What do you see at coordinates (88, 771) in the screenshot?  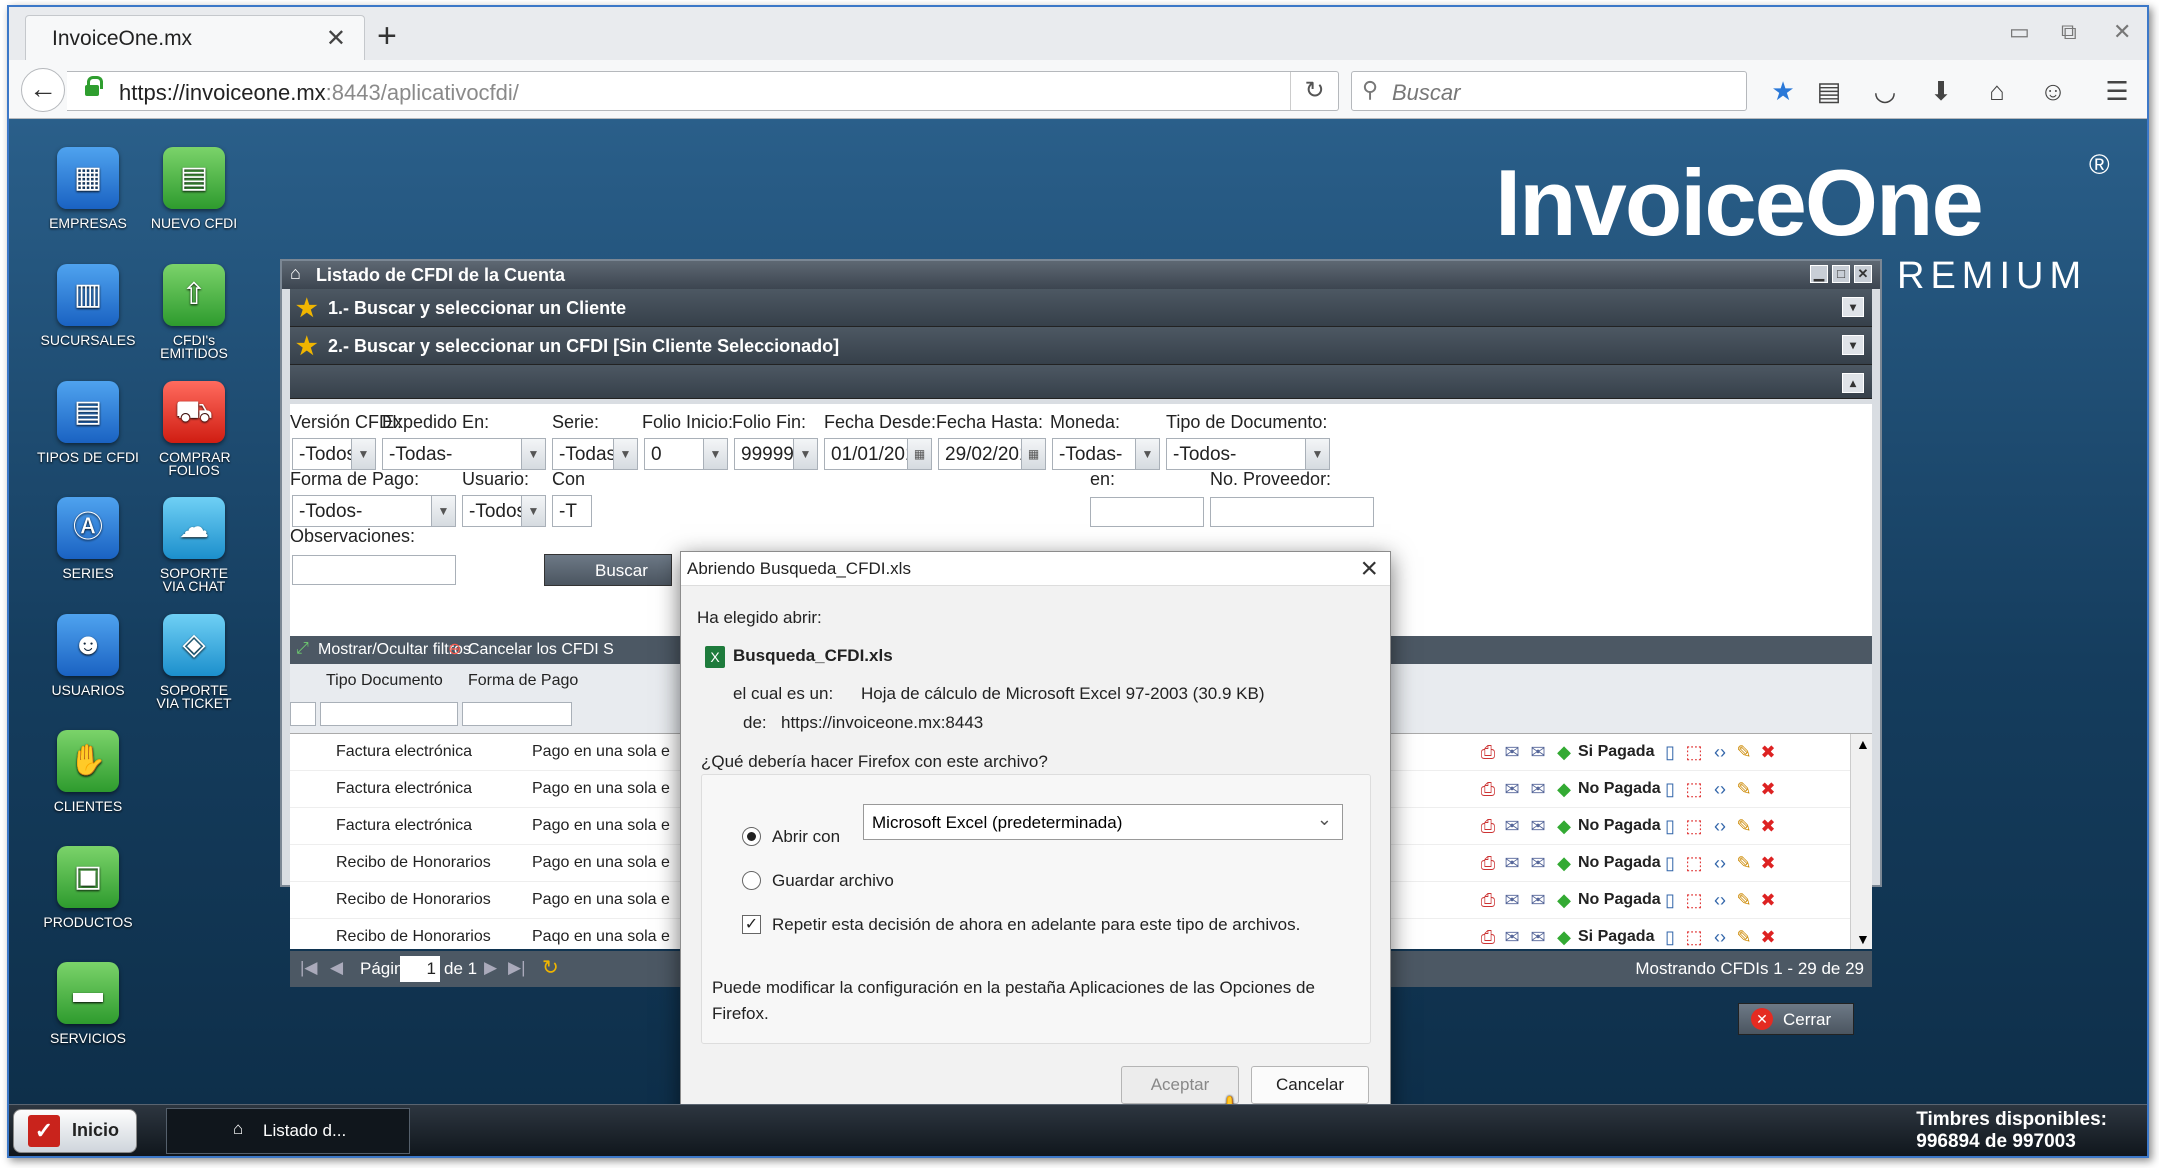 I see `desktop-icon-clientes: ✋ CLIENTES` at bounding box center [88, 771].